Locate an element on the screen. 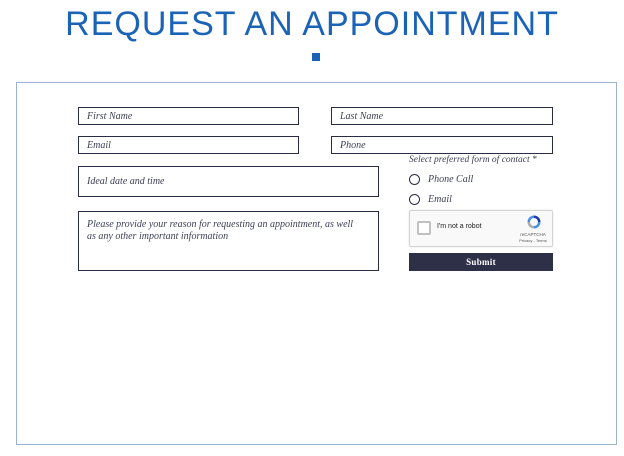 The image size is (624, 456). date-time-field: Ideal date and time is located at coordinates (228, 181).